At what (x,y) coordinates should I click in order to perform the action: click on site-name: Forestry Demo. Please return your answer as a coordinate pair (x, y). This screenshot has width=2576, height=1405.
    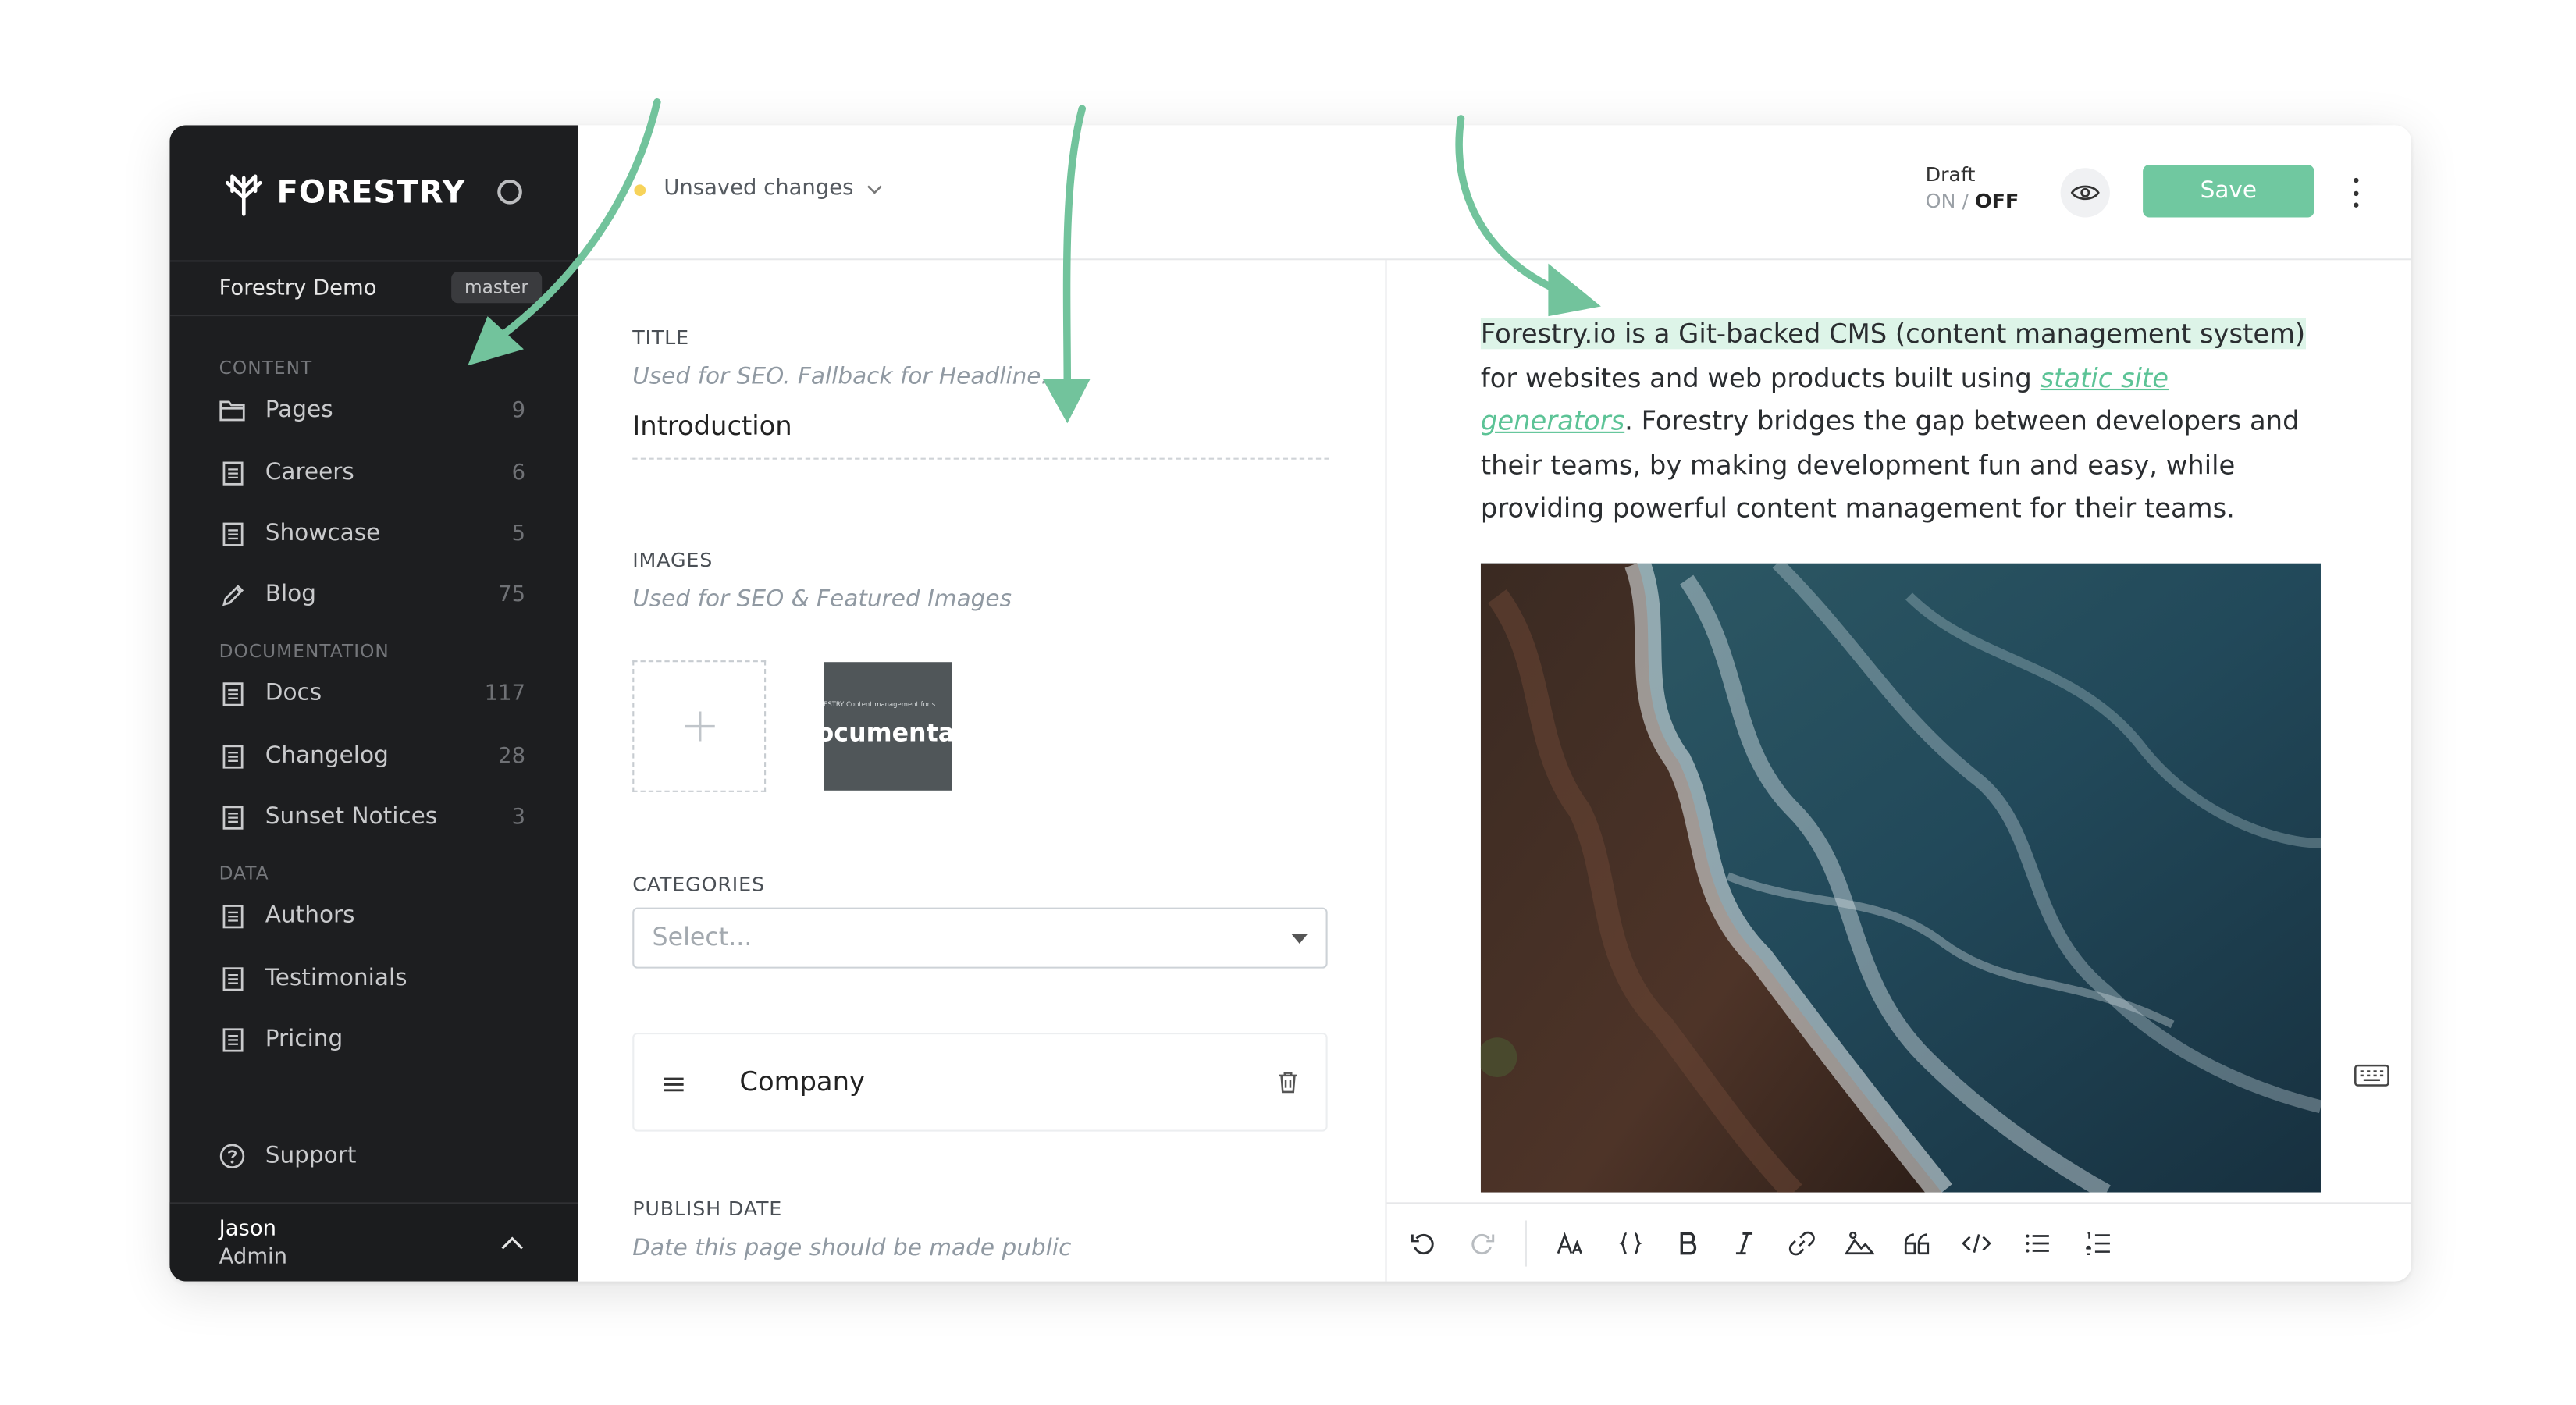
    Looking at the image, I should click on (298, 289).